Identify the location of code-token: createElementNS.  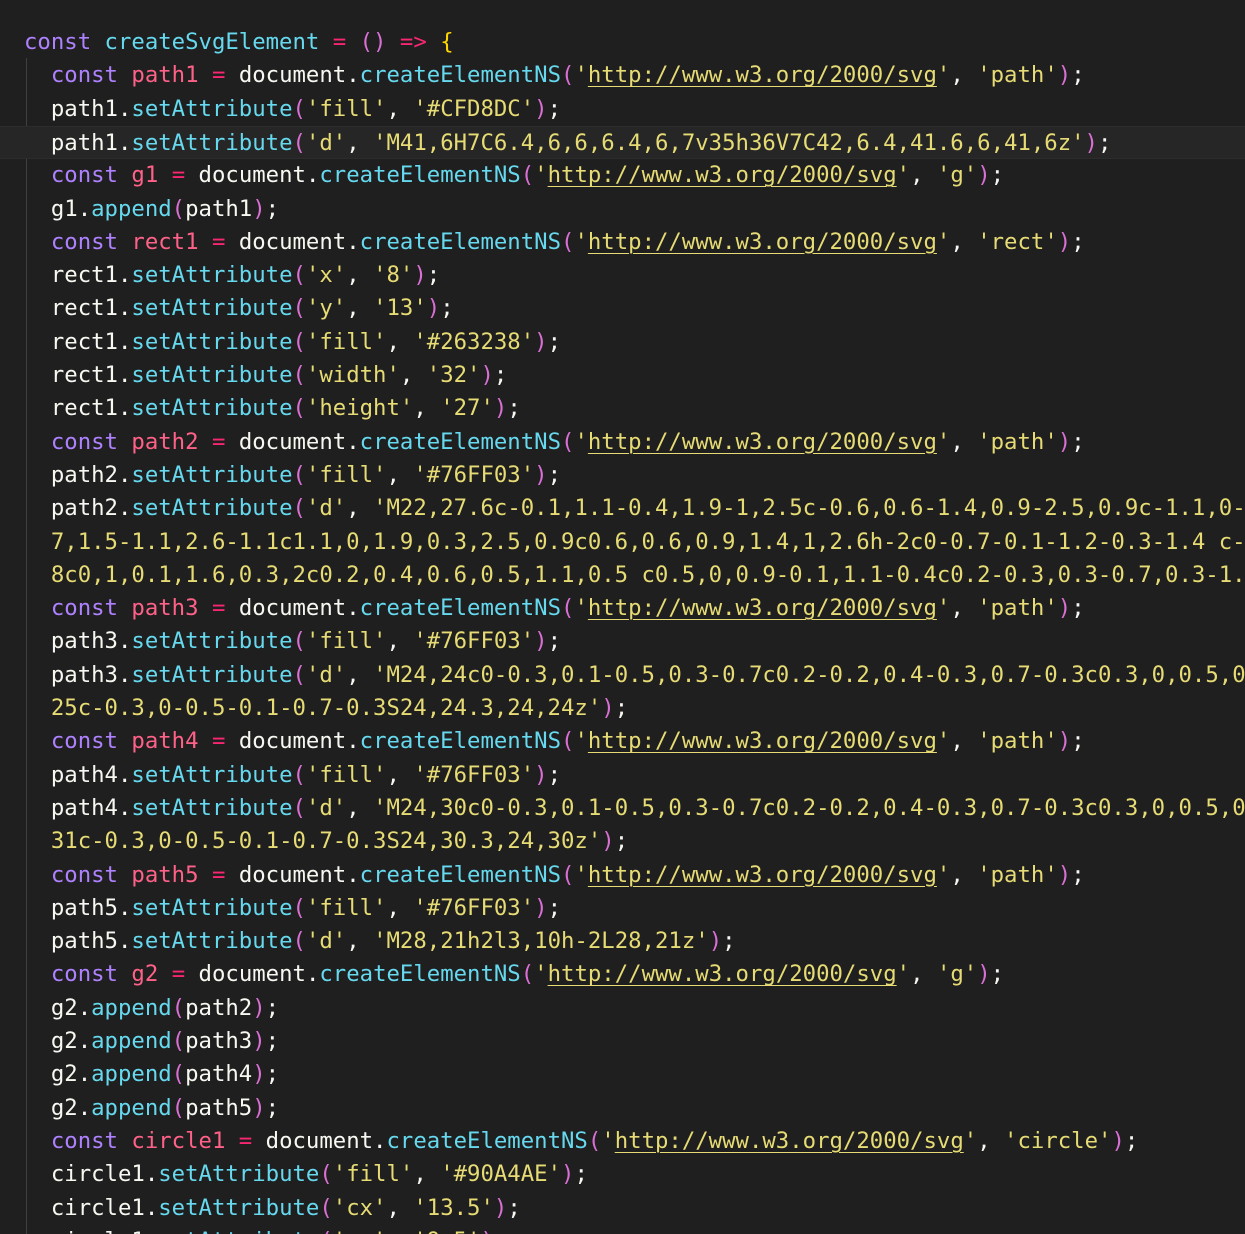
(460, 741).